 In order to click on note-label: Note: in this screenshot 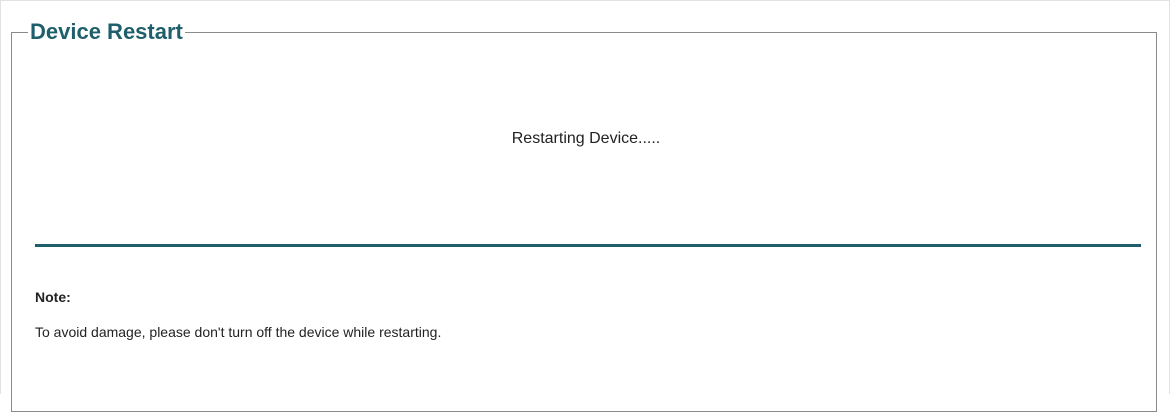, I will do `click(53, 297)`.